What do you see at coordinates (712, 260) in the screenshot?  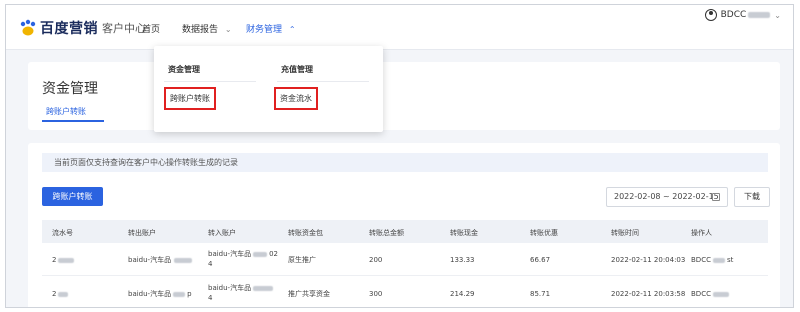 I see `cell-operator: BDCC st` at bounding box center [712, 260].